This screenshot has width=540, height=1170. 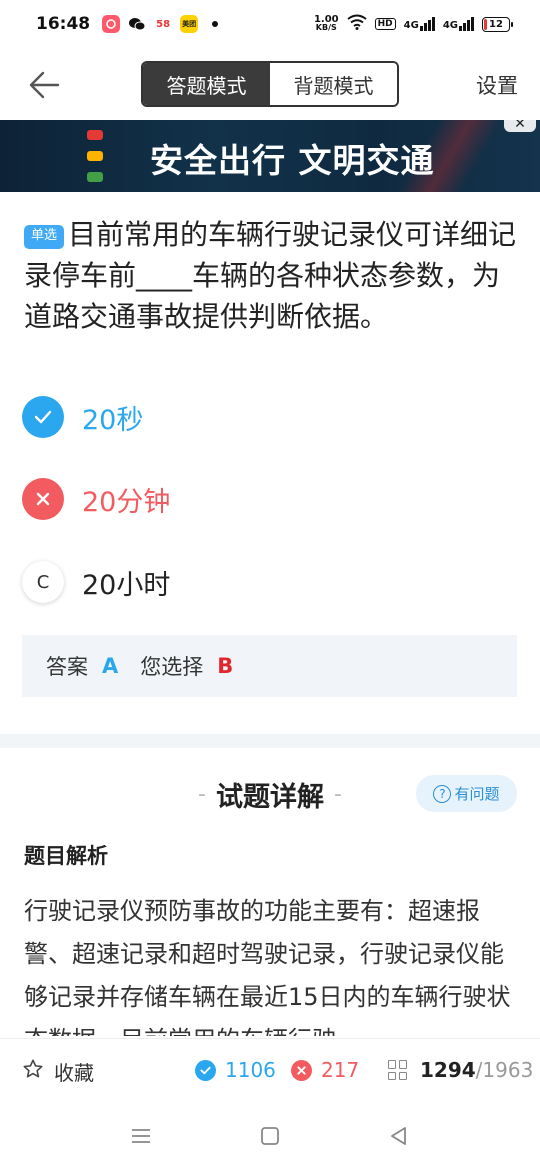 I want to click on cross-circle-icon, so click(x=301, y=1070).